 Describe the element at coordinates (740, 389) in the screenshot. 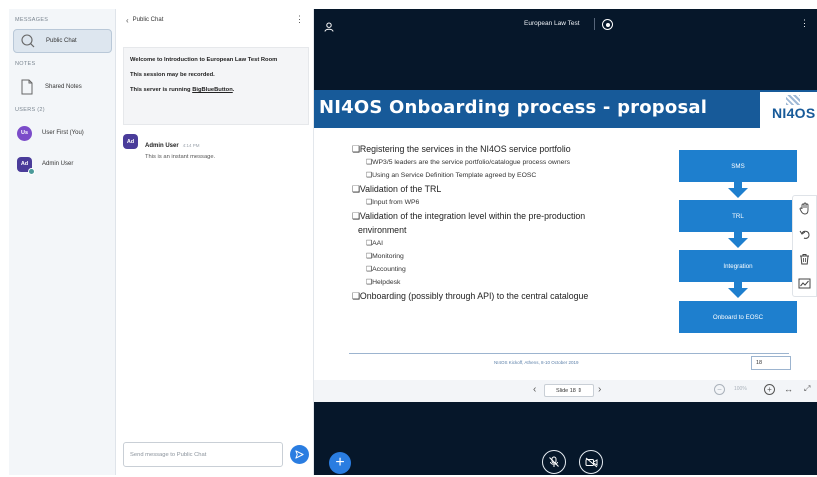

I see `zoom-level: 100%` at that location.